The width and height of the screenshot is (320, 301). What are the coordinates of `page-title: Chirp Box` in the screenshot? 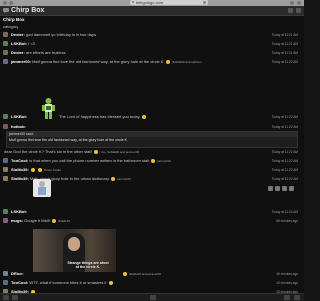 It's located at (28, 10).